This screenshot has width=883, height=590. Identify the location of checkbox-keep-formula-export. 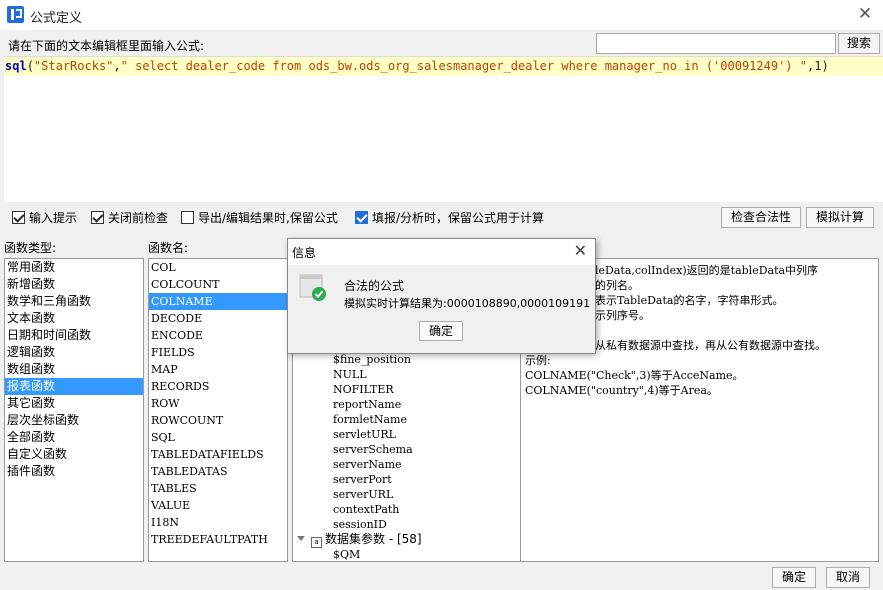
(187, 217).